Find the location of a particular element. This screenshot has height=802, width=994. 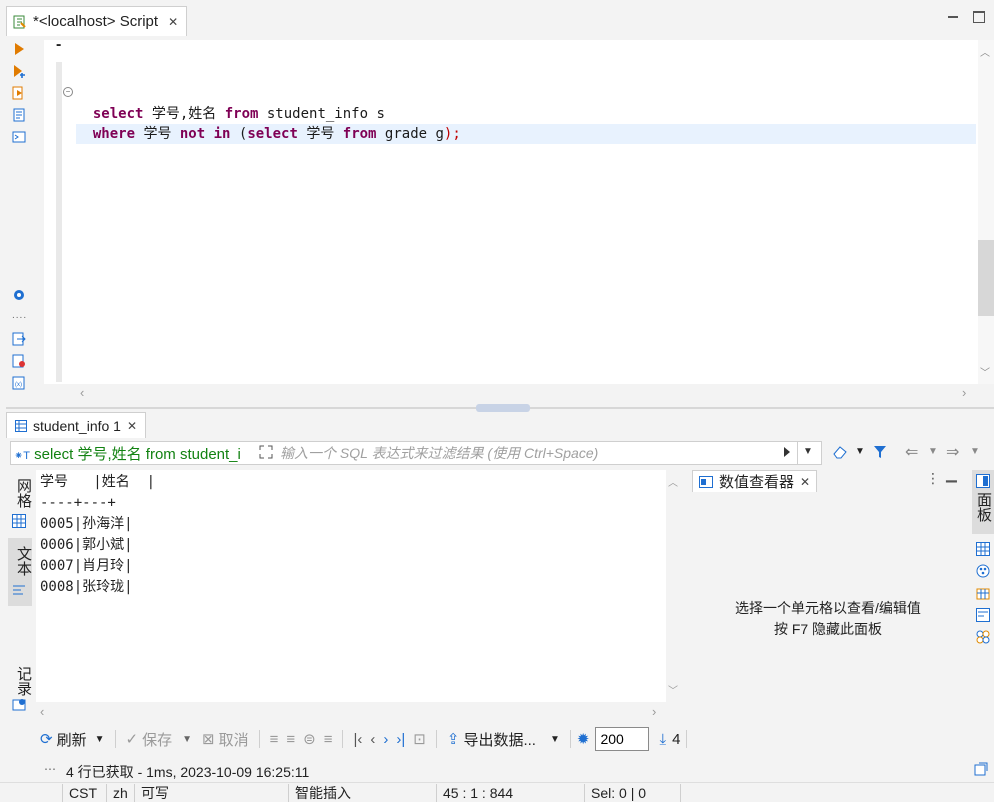

tab-panels: 面板 is located at coordinates (983, 507).